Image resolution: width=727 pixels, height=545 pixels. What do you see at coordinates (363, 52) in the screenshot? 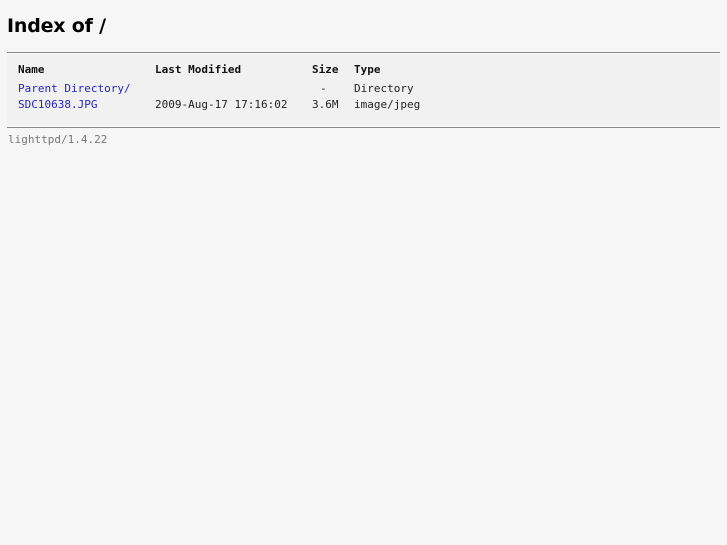
I see `top-divider` at bounding box center [363, 52].